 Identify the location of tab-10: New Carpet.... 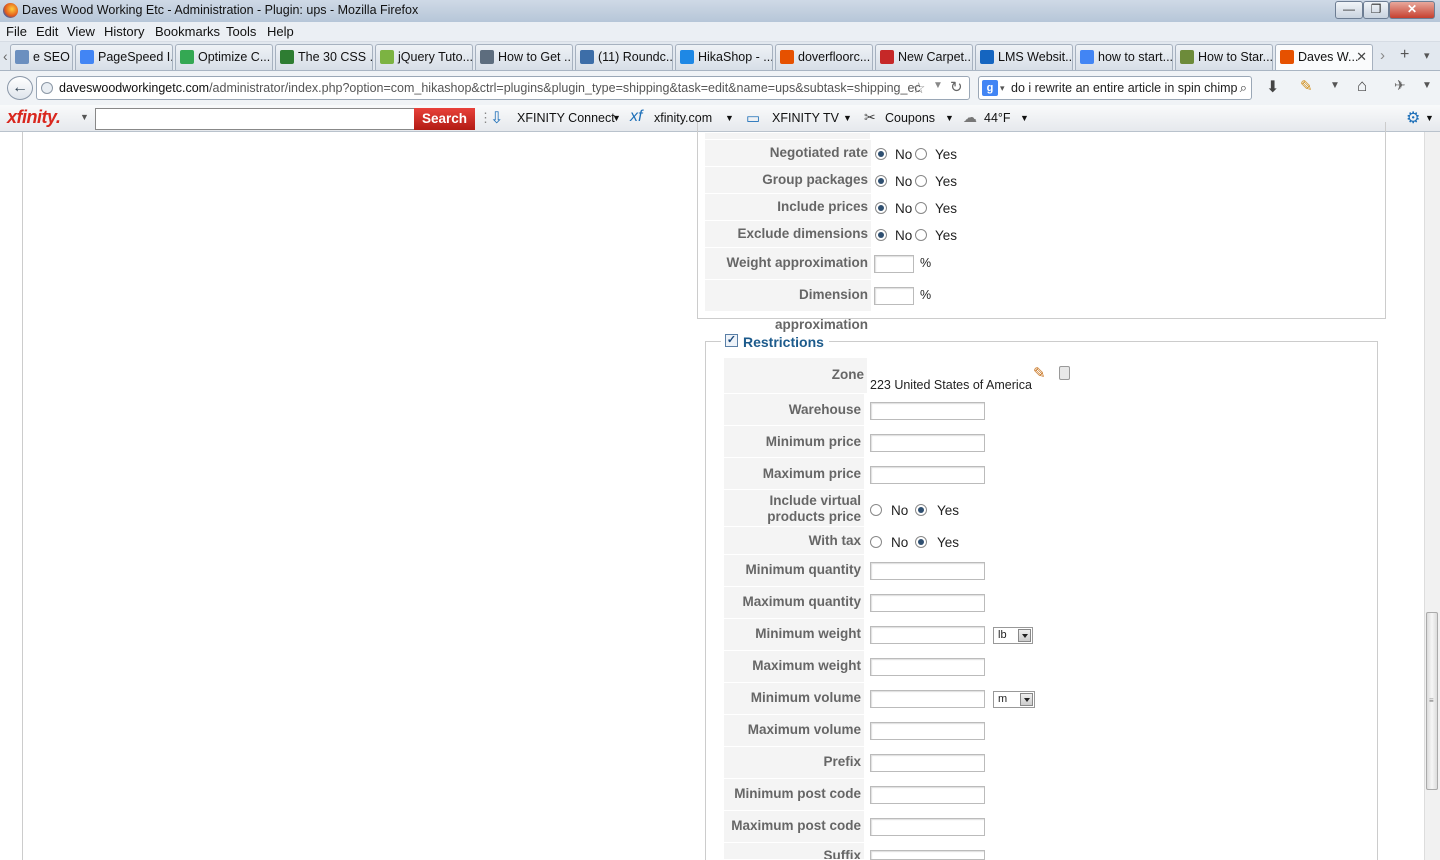
(924, 57).